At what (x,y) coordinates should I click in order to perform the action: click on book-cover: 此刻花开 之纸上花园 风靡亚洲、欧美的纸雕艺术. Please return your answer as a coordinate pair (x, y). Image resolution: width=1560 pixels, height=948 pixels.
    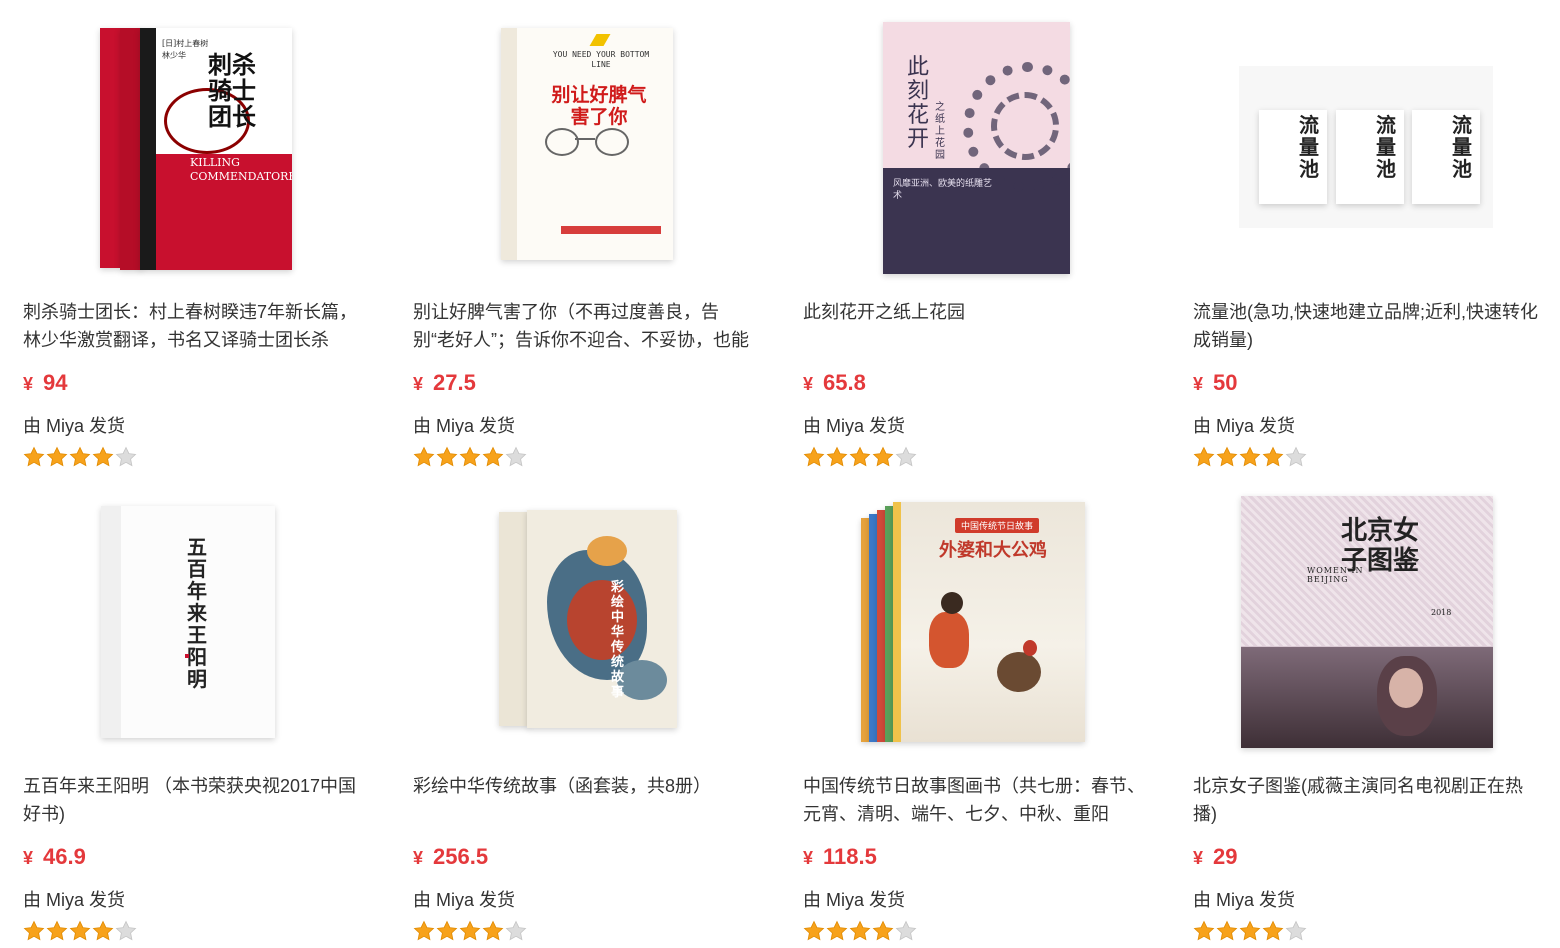
    Looking at the image, I should click on (976, 148).